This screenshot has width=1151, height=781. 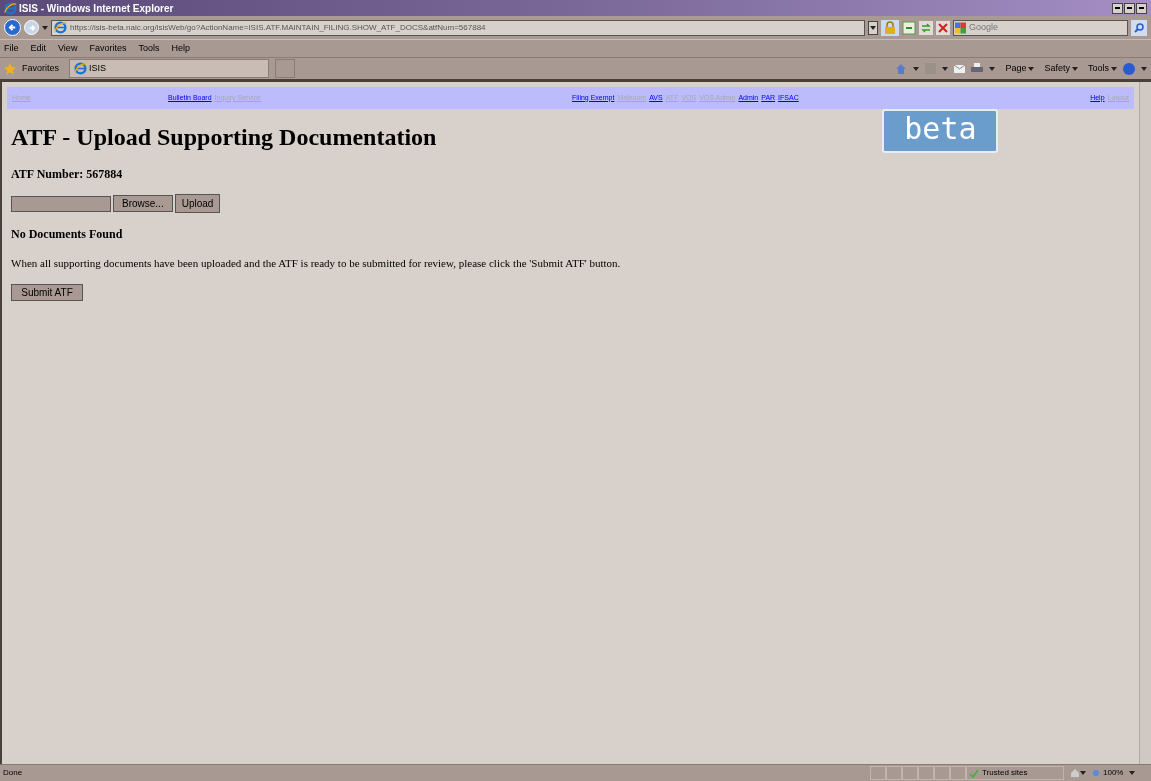 I want to click on right-arrow-icon, so click(x=31, y=27).